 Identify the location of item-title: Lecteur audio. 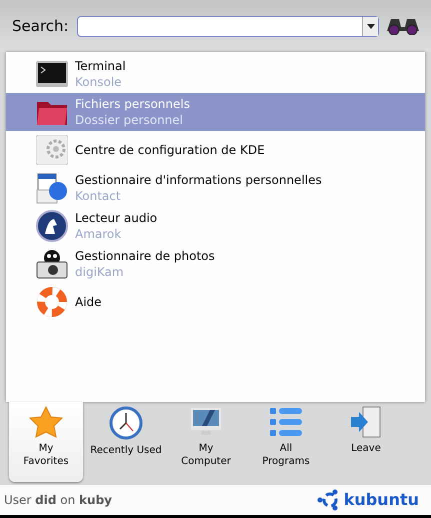
(116, 218).